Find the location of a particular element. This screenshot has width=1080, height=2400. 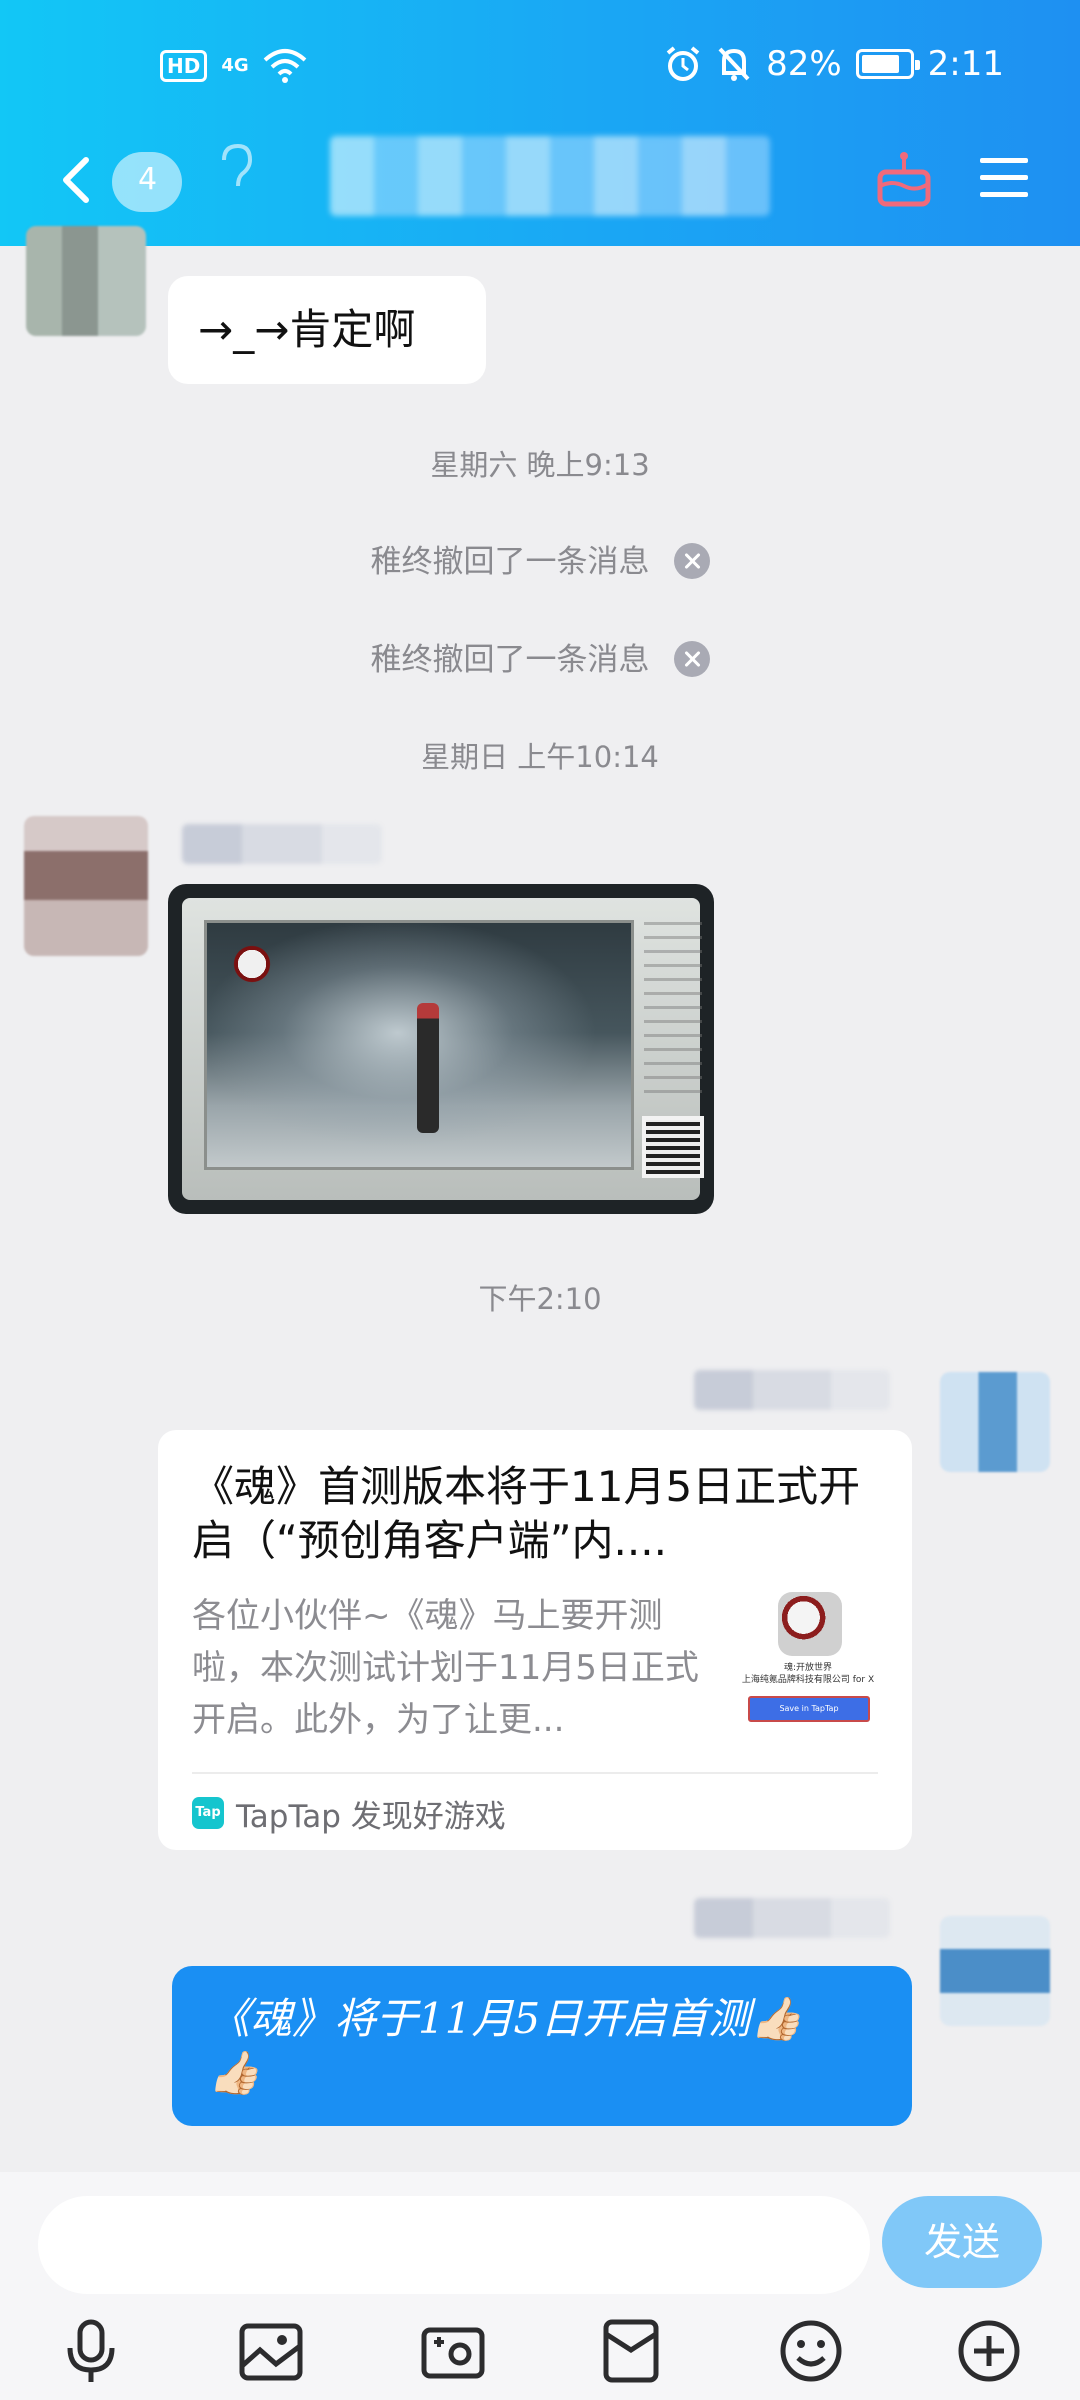

thumb-line: 上海纯氪品牌科技有限公司 for X is located at coordinates (808, 1680).